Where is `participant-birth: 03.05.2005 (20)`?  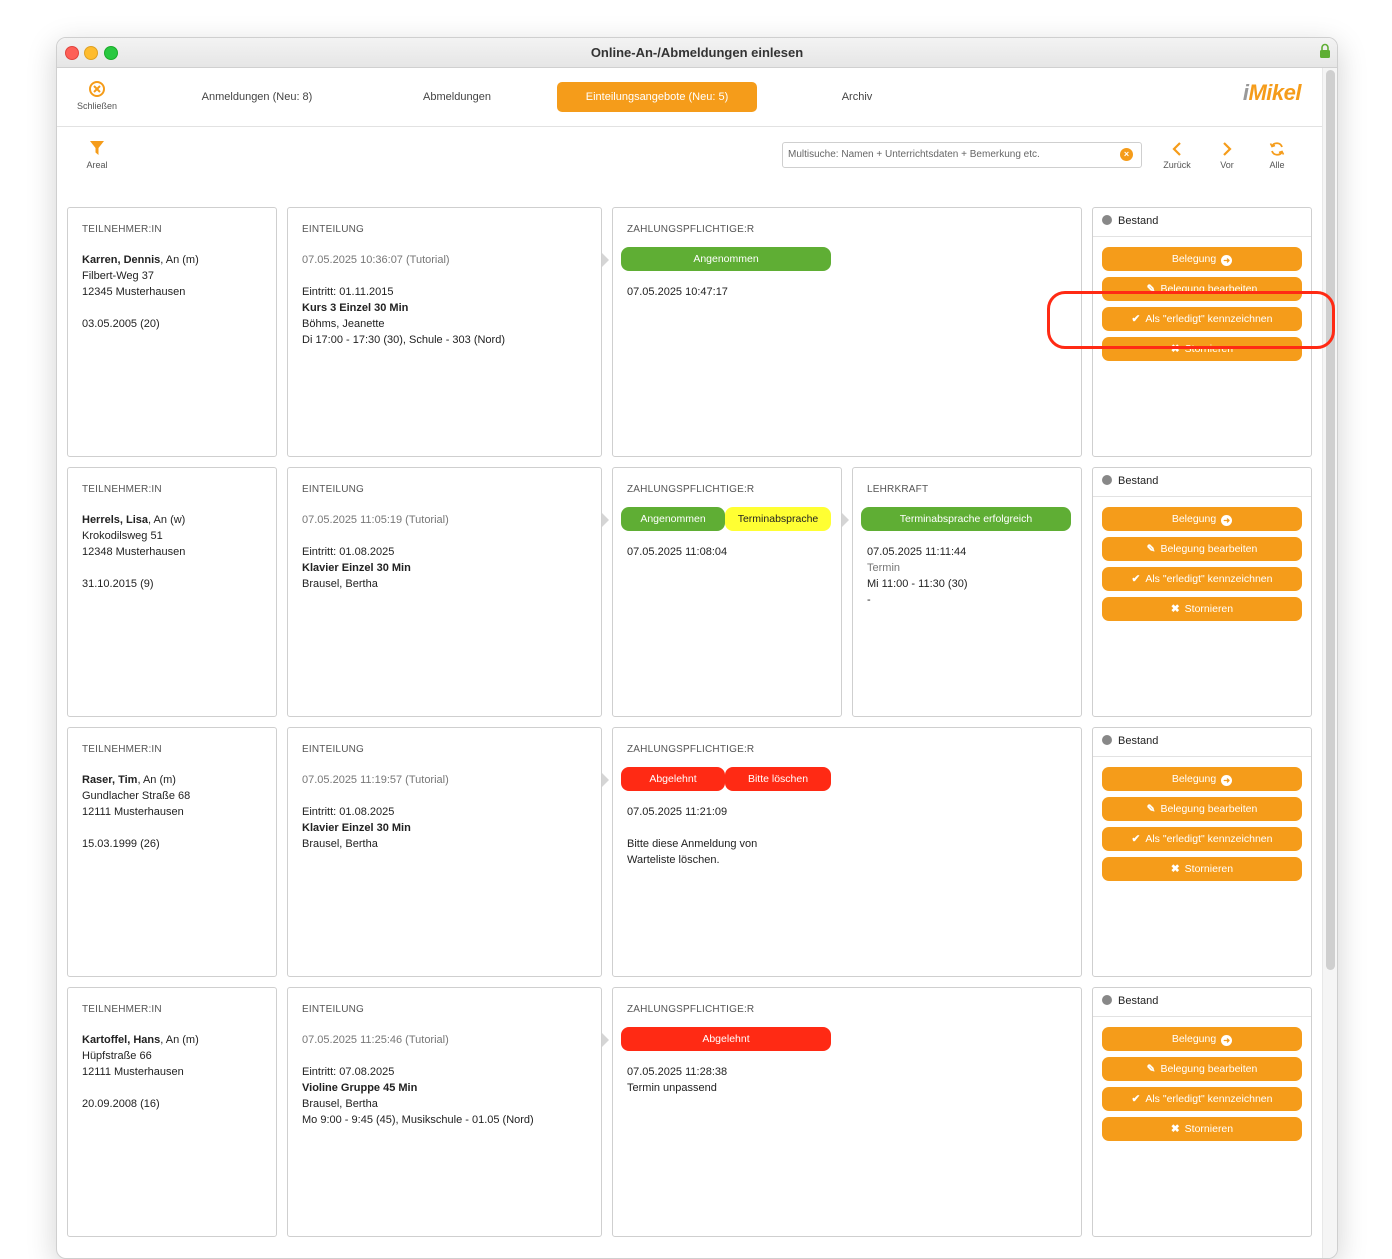
participant-birth: 03.05.2005 (20) is located at coordinates (121, 324).